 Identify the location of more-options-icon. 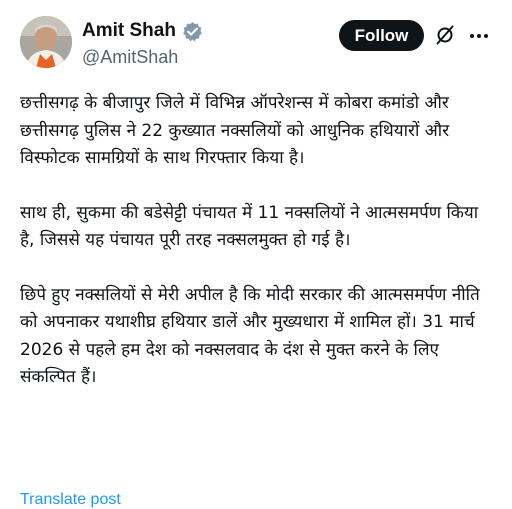
(479, 36).